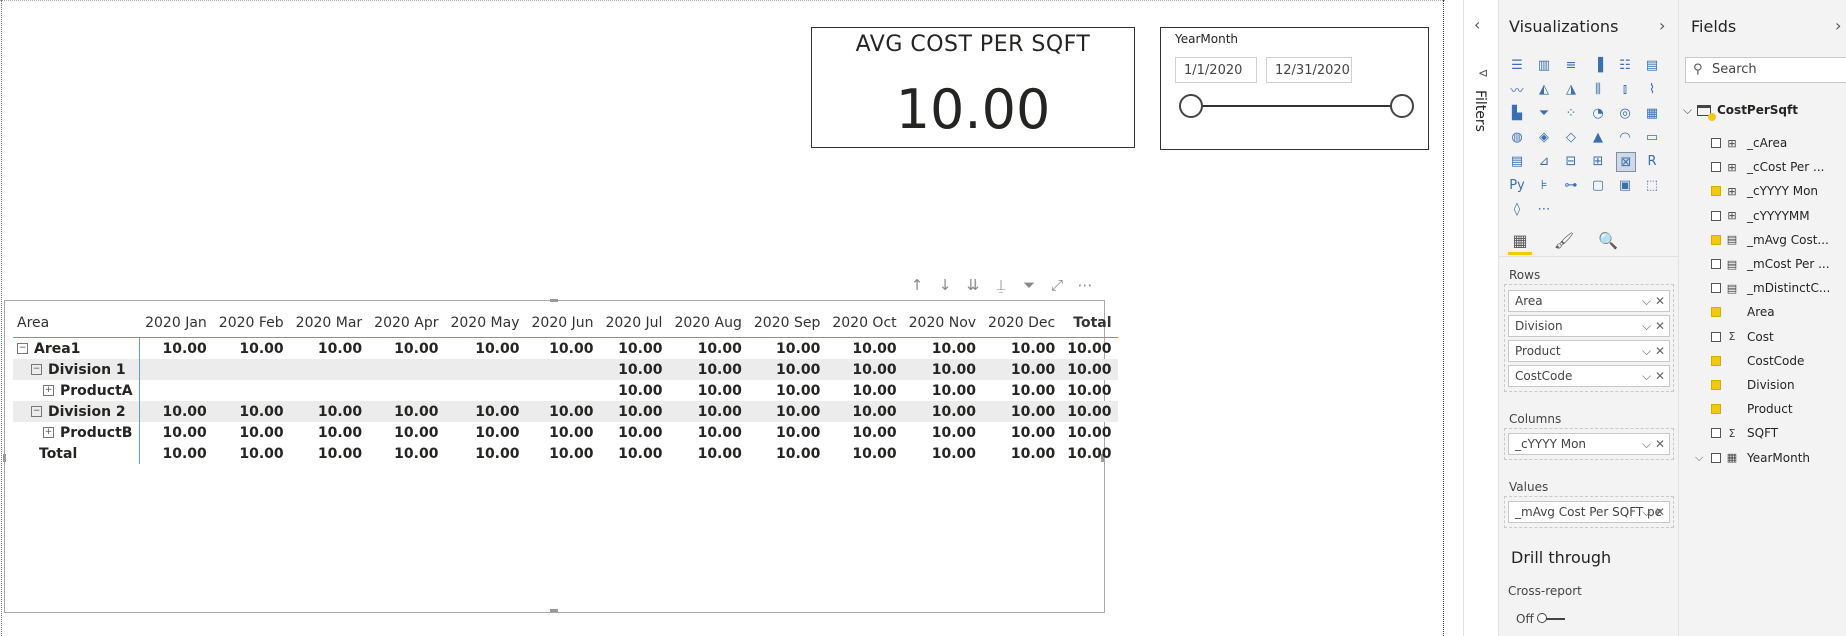  I want to click on funnel-icon: ⏷, so click(1544, 113).